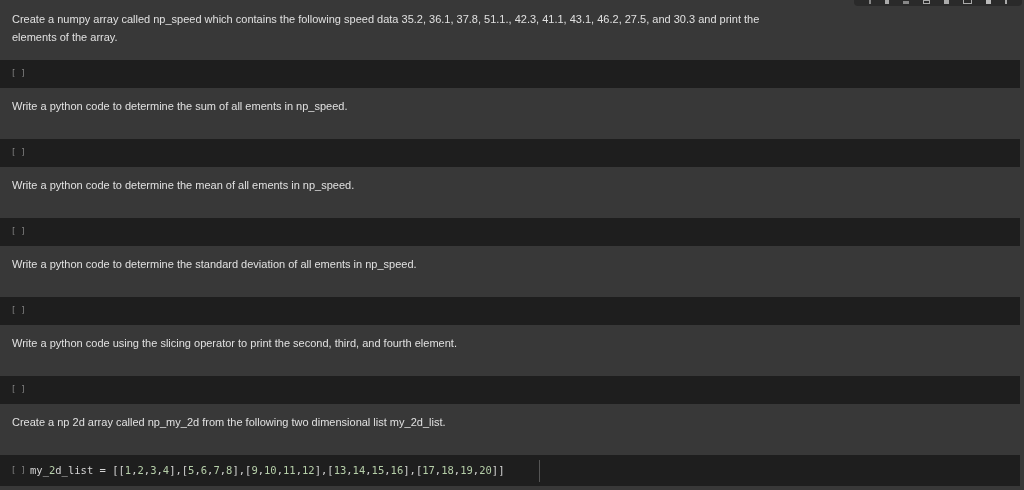  Describe the element at coordinates (180, 106) in the screenshot. I see `markdown-text: Write a python code to determine the sum of all ements in np_speed.` at that location.